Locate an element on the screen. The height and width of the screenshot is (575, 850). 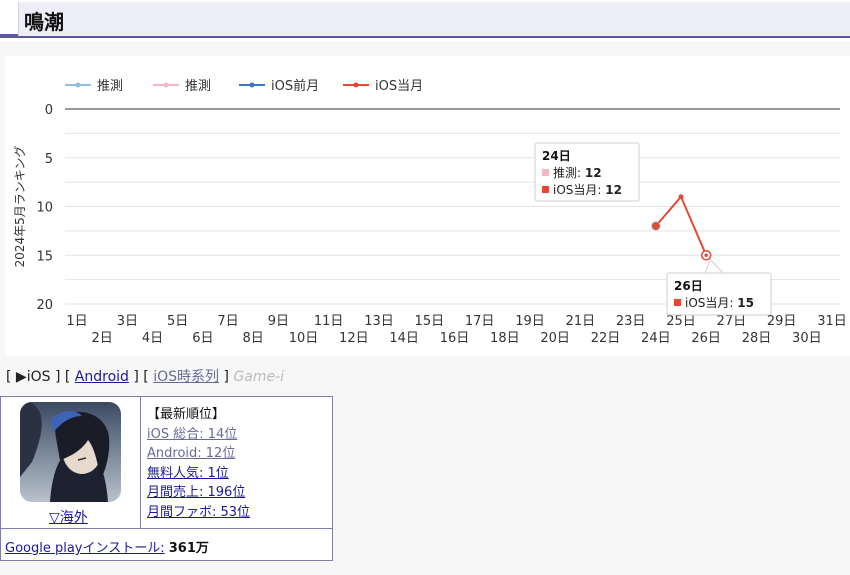
app-icon-cell: ▽海外 is located at coordinates (71, 462).